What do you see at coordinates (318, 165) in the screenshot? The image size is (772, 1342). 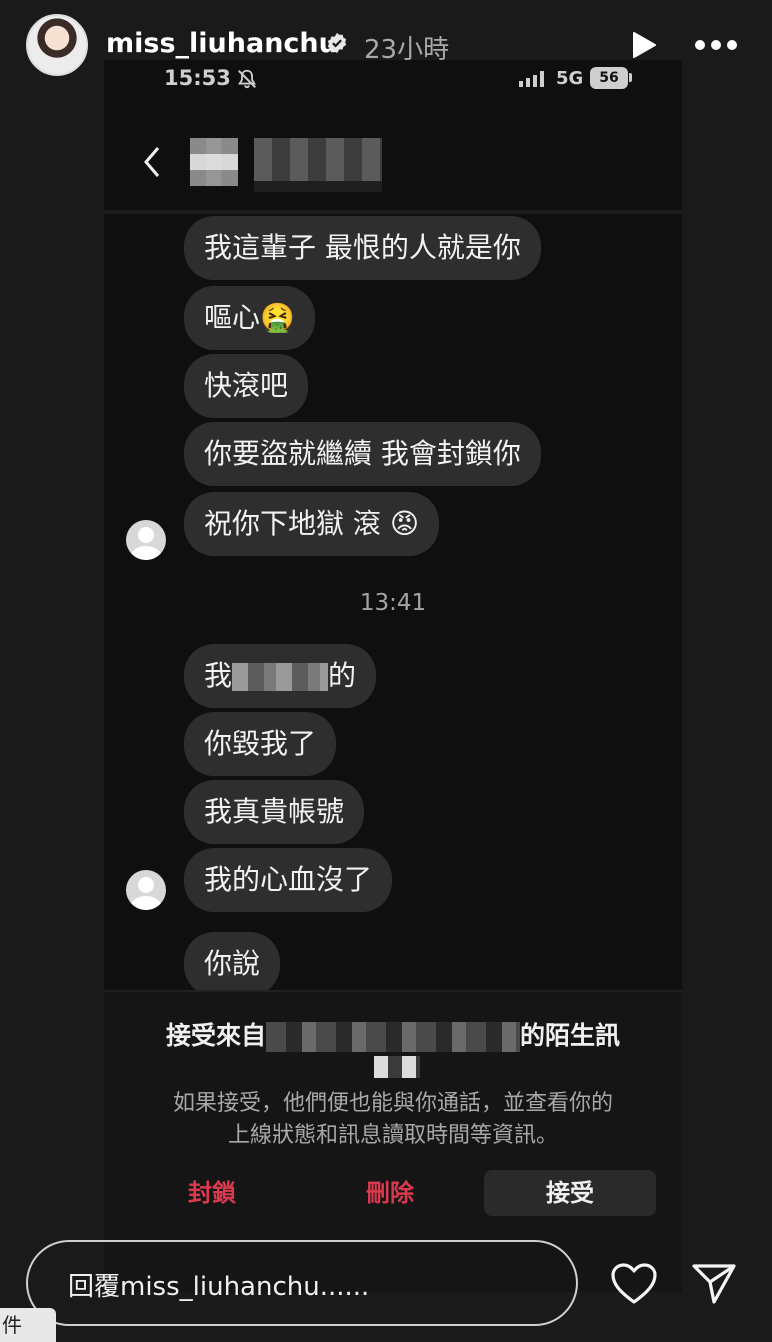 I see `pixelated-username` at bounding box center [318, 165].